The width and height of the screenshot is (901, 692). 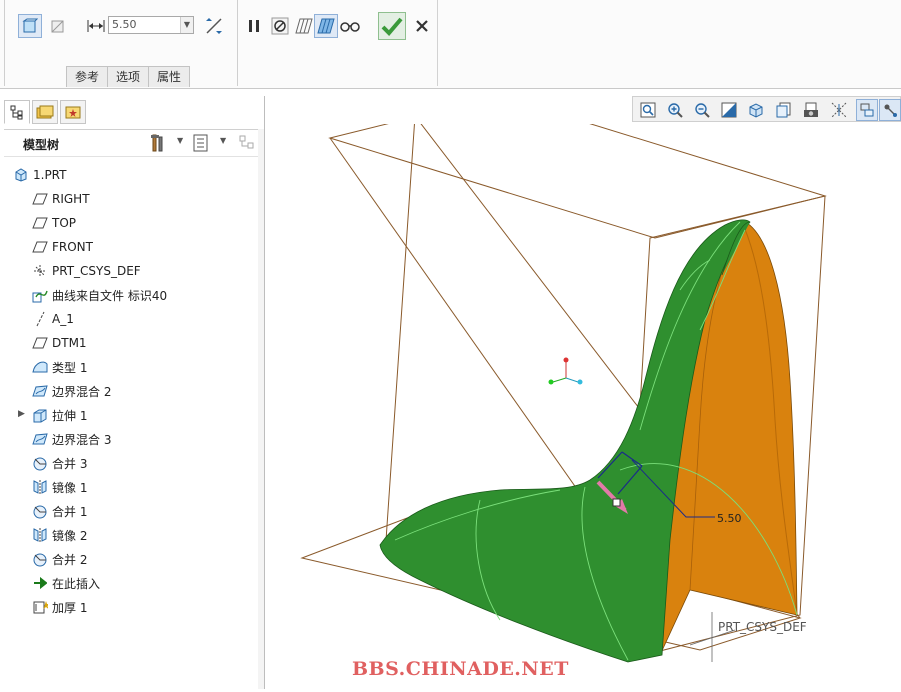 I want to click on datum-display-icon, so click(x=839, y=110).